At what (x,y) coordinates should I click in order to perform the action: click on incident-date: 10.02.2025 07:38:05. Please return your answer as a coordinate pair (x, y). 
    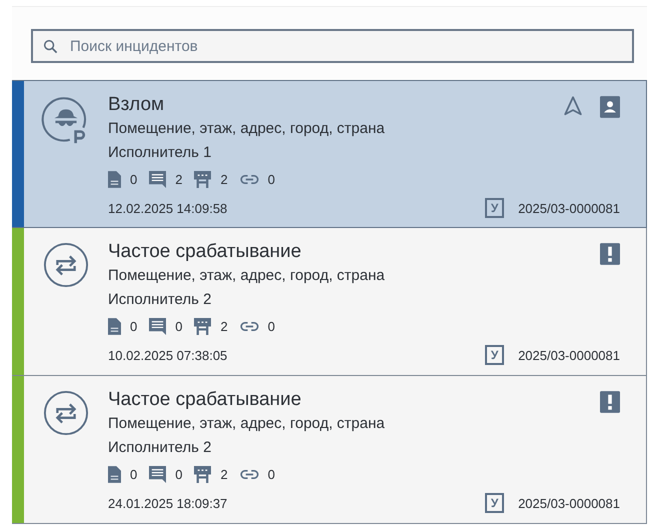
    Looking at the image, I should click on (168, 355).